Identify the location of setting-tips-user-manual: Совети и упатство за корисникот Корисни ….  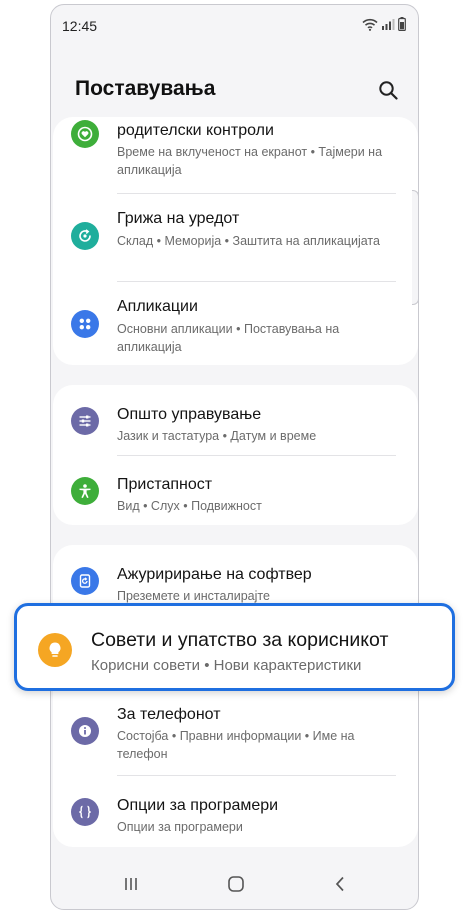
(234, 647).